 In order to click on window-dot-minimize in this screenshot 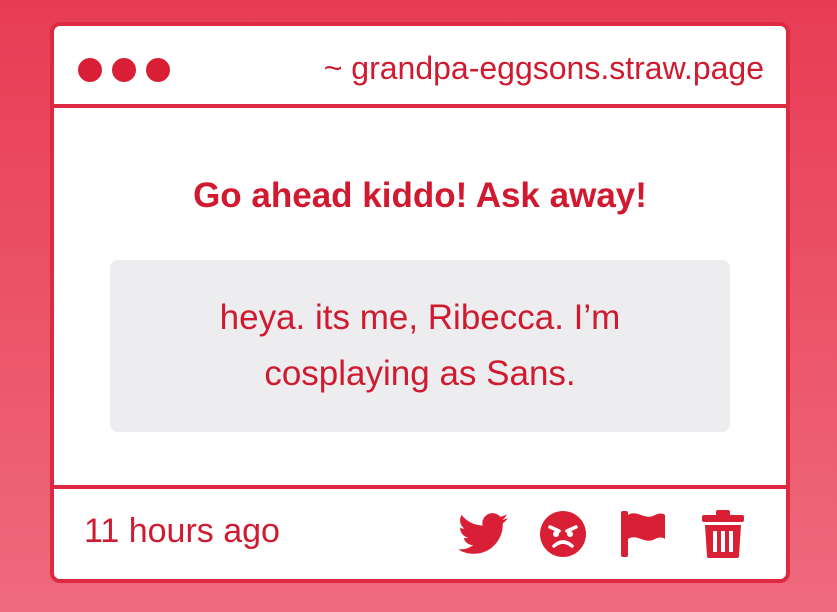, I will do `click(124, 70)`.